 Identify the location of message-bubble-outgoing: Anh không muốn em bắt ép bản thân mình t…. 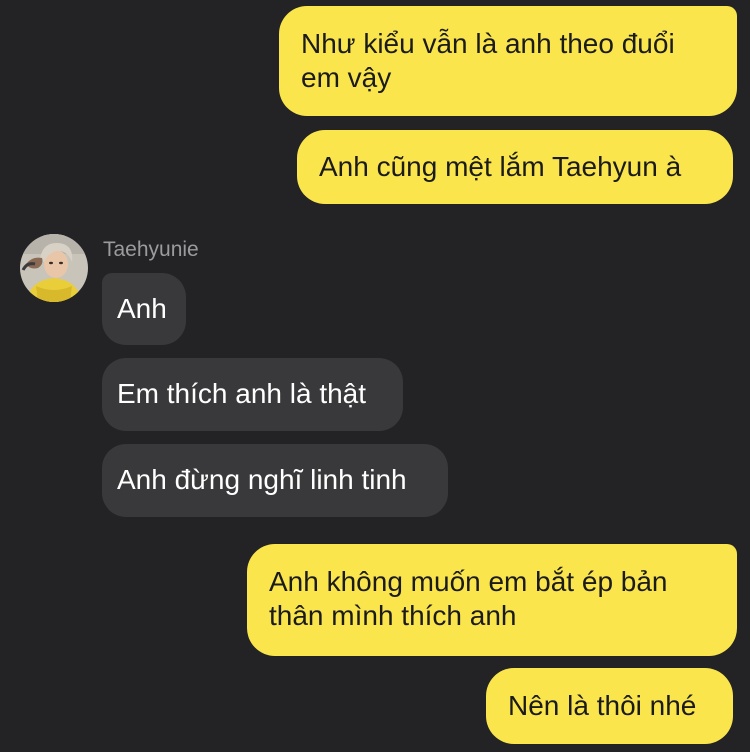
(492, 600).